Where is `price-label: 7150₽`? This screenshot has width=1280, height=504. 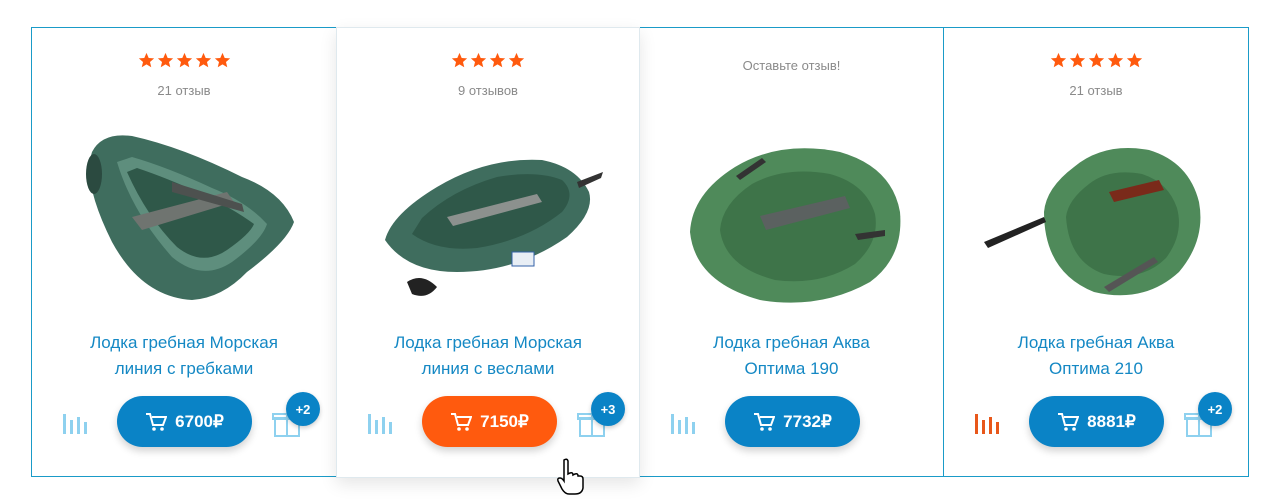
price-label: 7150₽ is located at coordinates (504, 421).